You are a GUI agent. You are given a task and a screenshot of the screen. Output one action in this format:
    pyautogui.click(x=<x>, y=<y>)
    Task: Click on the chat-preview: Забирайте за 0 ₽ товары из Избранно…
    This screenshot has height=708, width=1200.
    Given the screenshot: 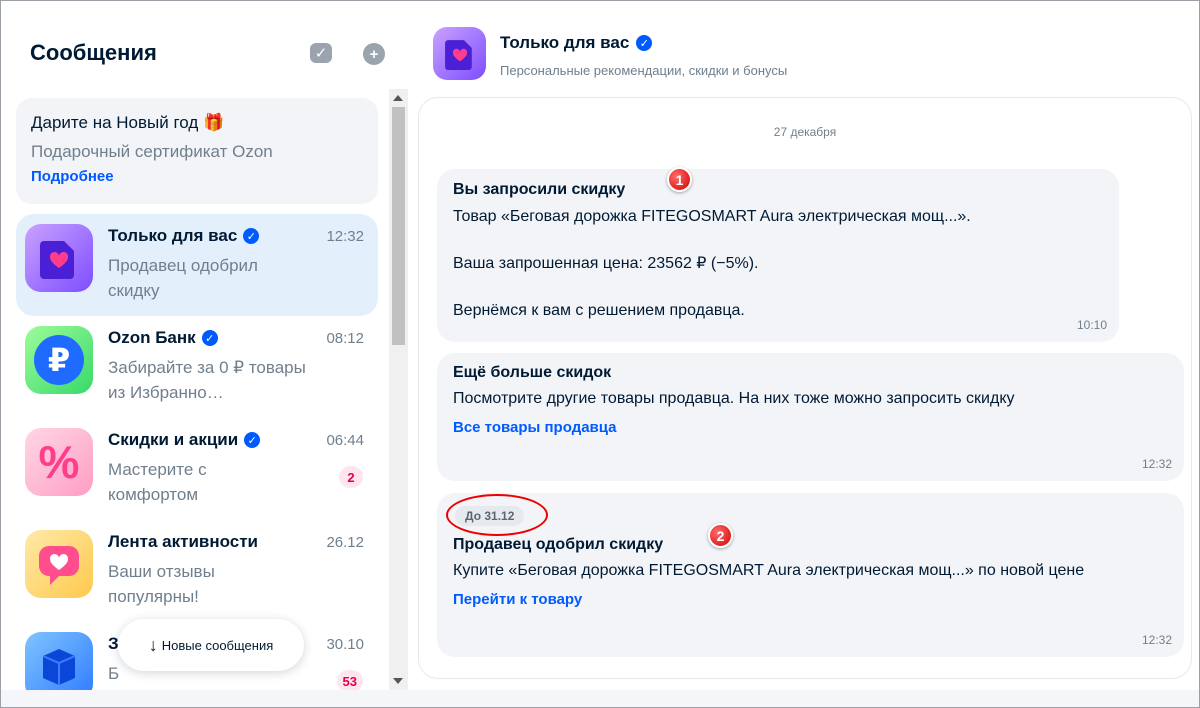 What is the action you would take?
    pyautogui.click(x=207, y=380)
    